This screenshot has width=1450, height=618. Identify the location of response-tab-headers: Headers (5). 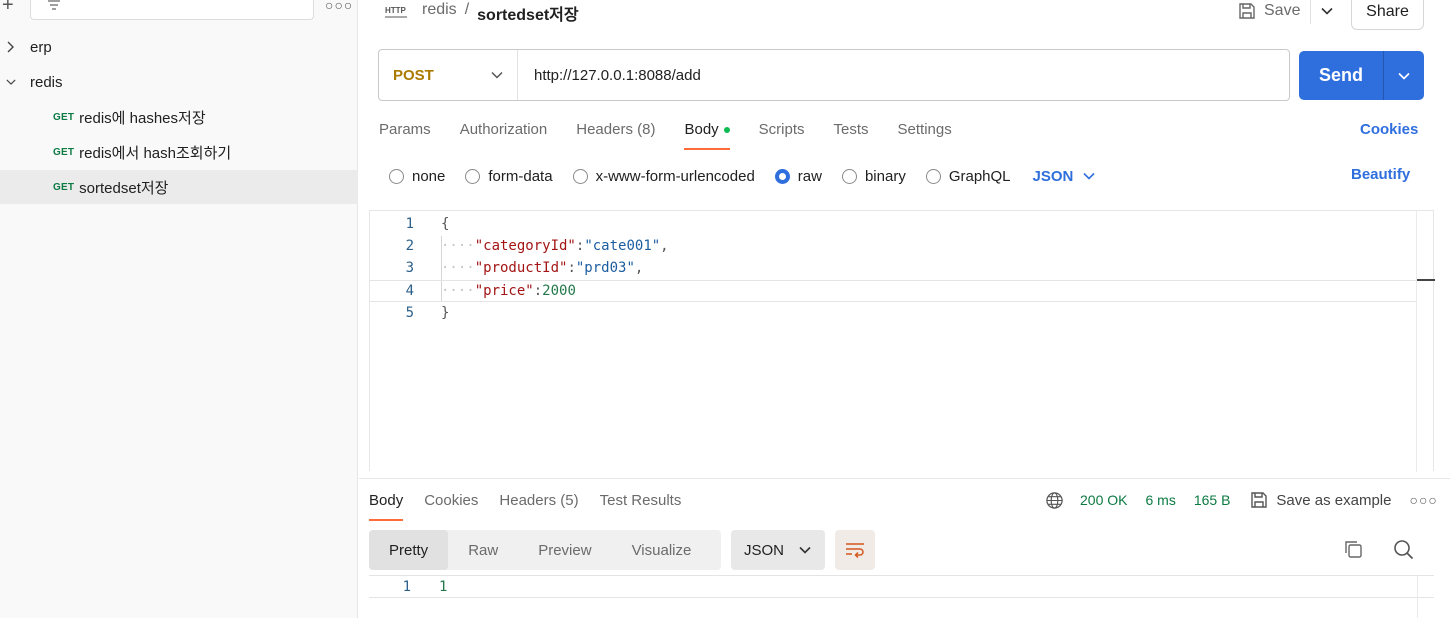
(538, 505).